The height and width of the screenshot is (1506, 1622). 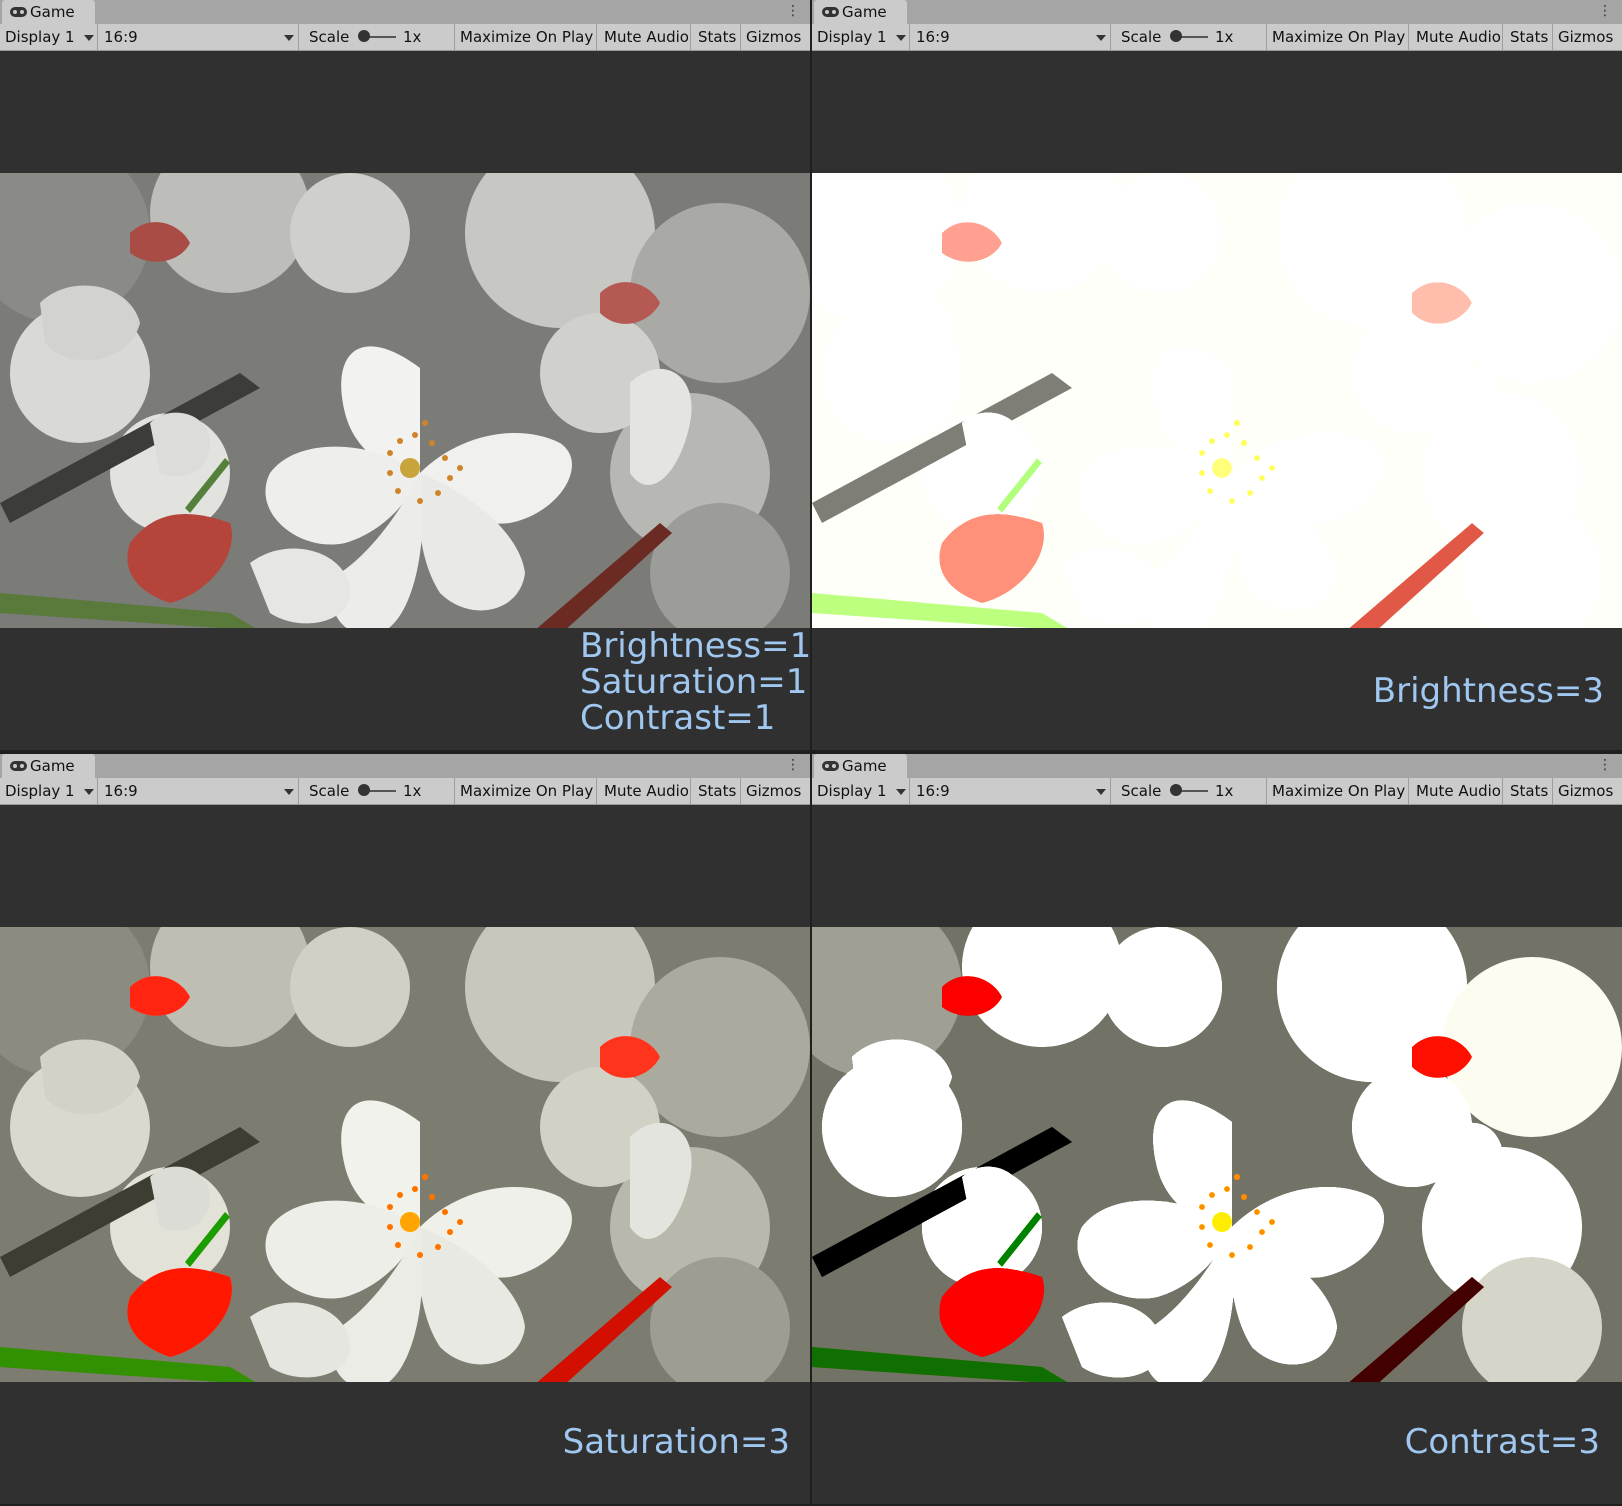 I want to click on caption-line-brightness: Brightness=1, so click(x=695, y=646).